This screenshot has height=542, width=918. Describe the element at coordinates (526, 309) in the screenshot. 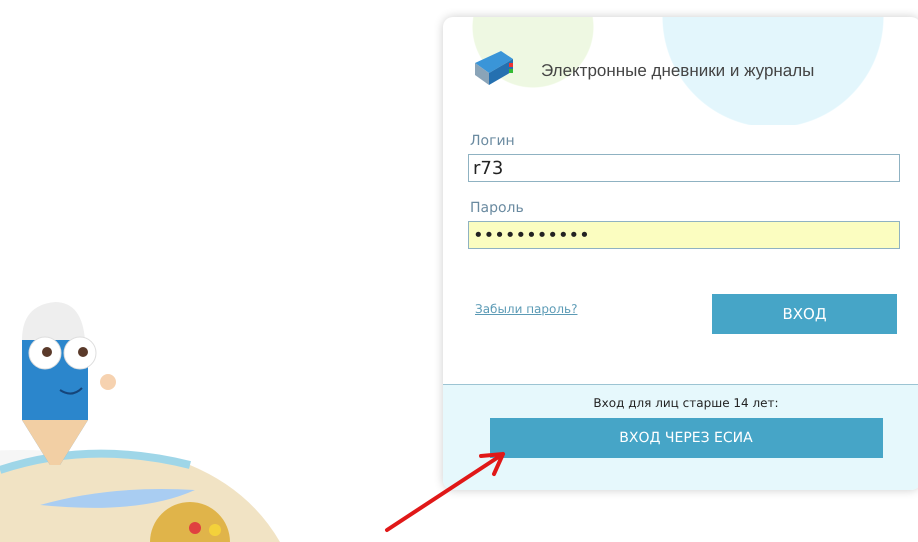

I see `forgot-password-link: Забыли пароль?` at that location.